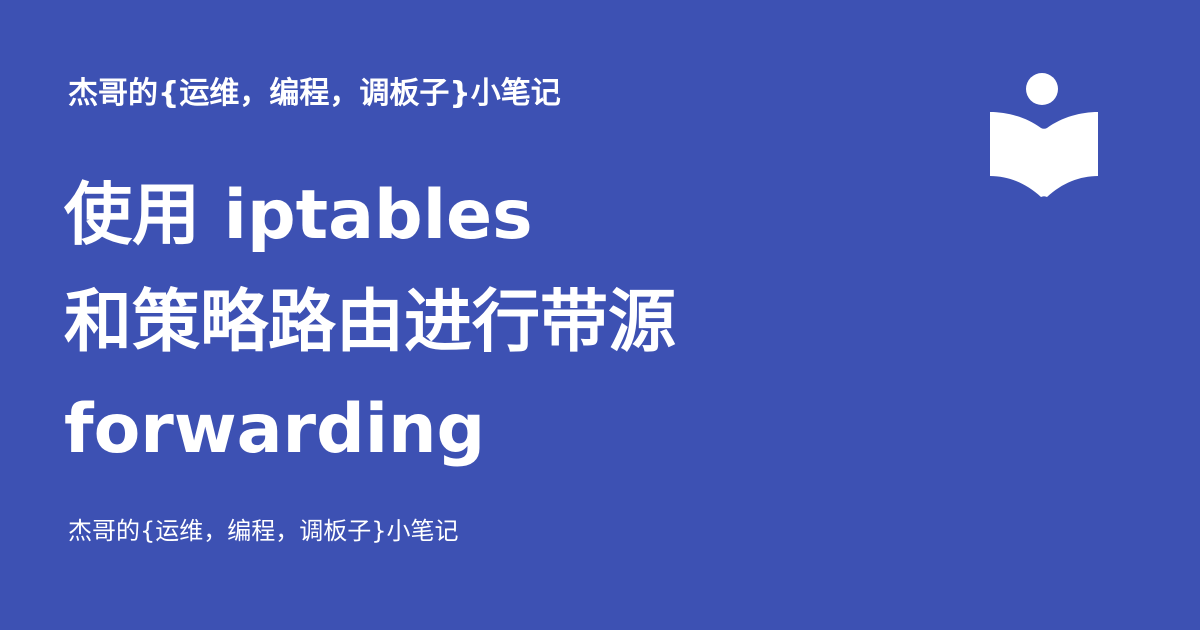  I want to click on reading-book-icon, so click(1043, 135).